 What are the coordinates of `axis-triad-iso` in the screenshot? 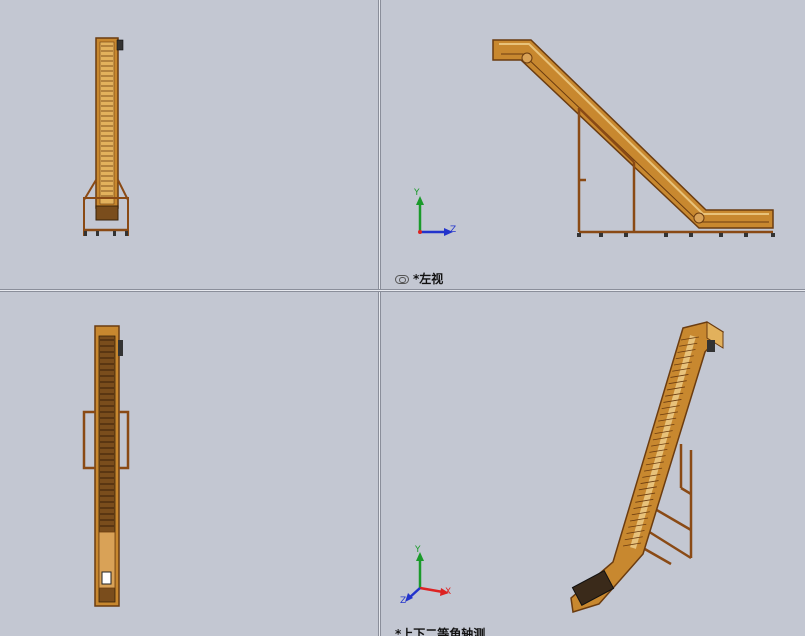 It's located at (427, 577).